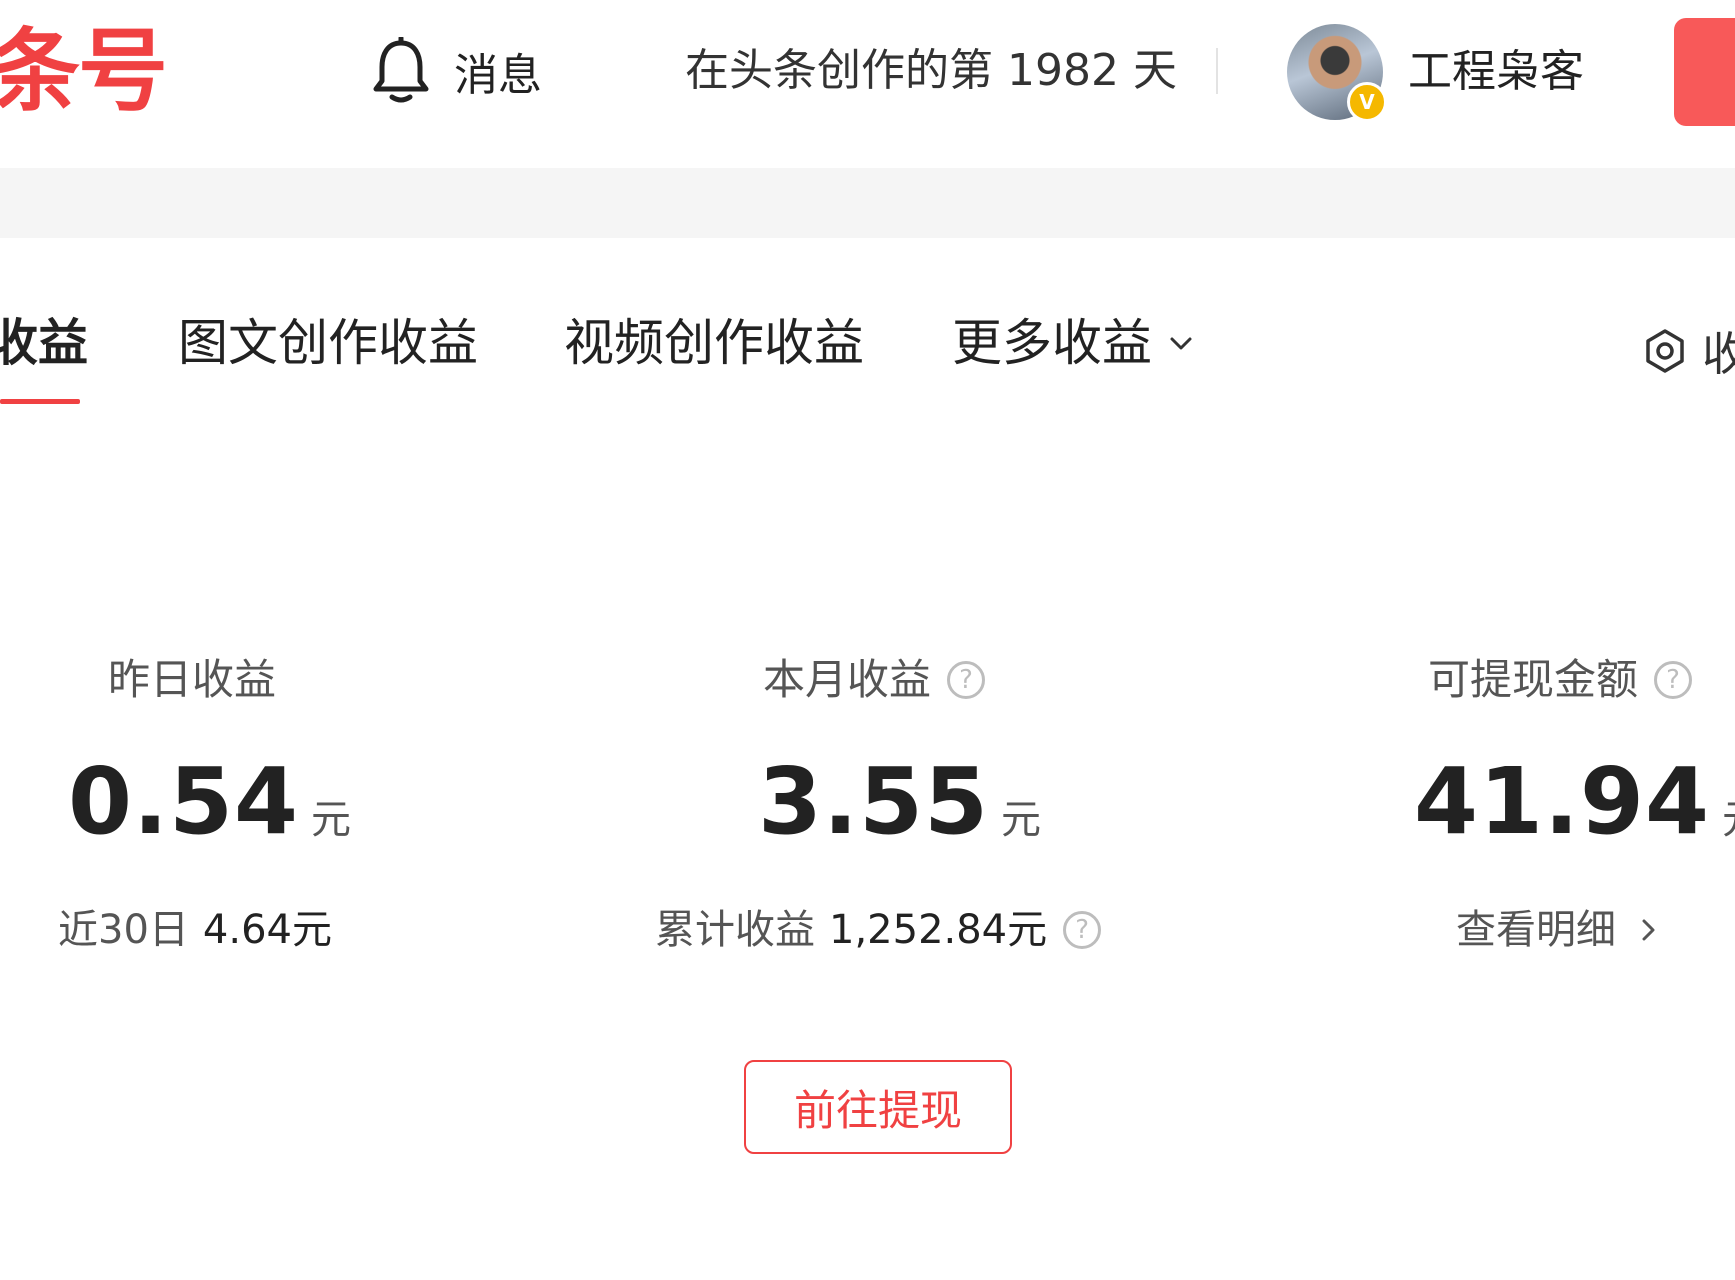 The width and height of the screenshot is (1735, 1280). Describe the element at coordinates (1181, 343) in the screenshot. I see `chevron-down-icon` at that location.